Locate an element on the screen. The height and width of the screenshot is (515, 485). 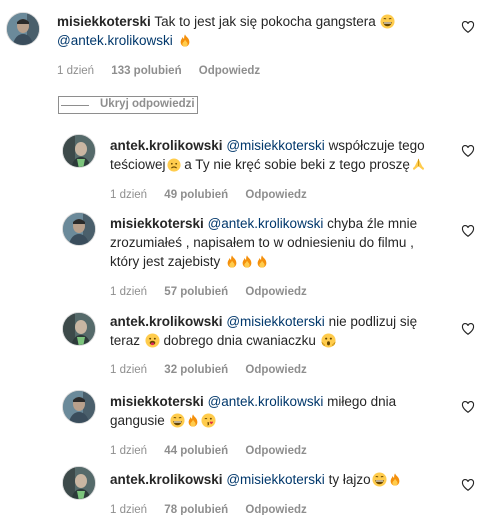
hide-replies-line is located at coordinates (75, 105).